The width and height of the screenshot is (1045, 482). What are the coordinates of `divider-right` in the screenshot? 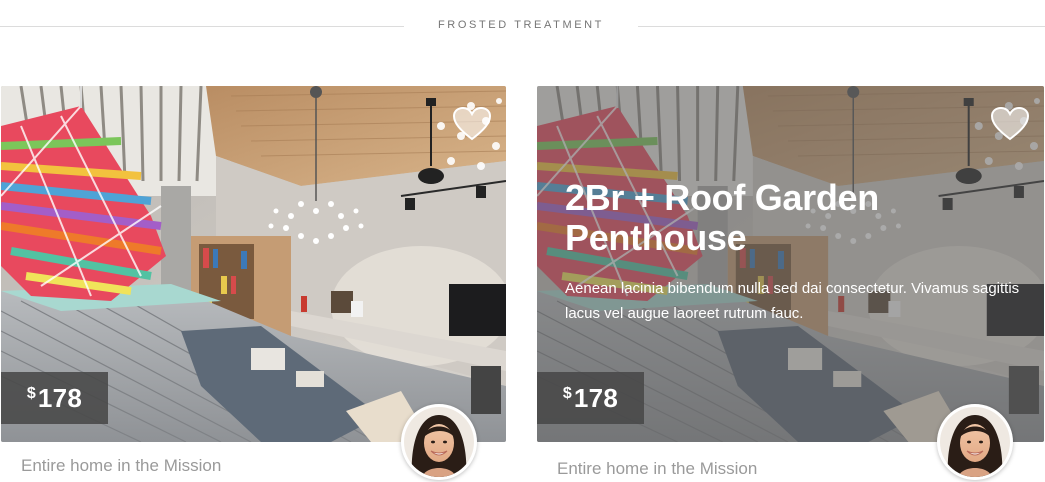 It's located at (841, 26).